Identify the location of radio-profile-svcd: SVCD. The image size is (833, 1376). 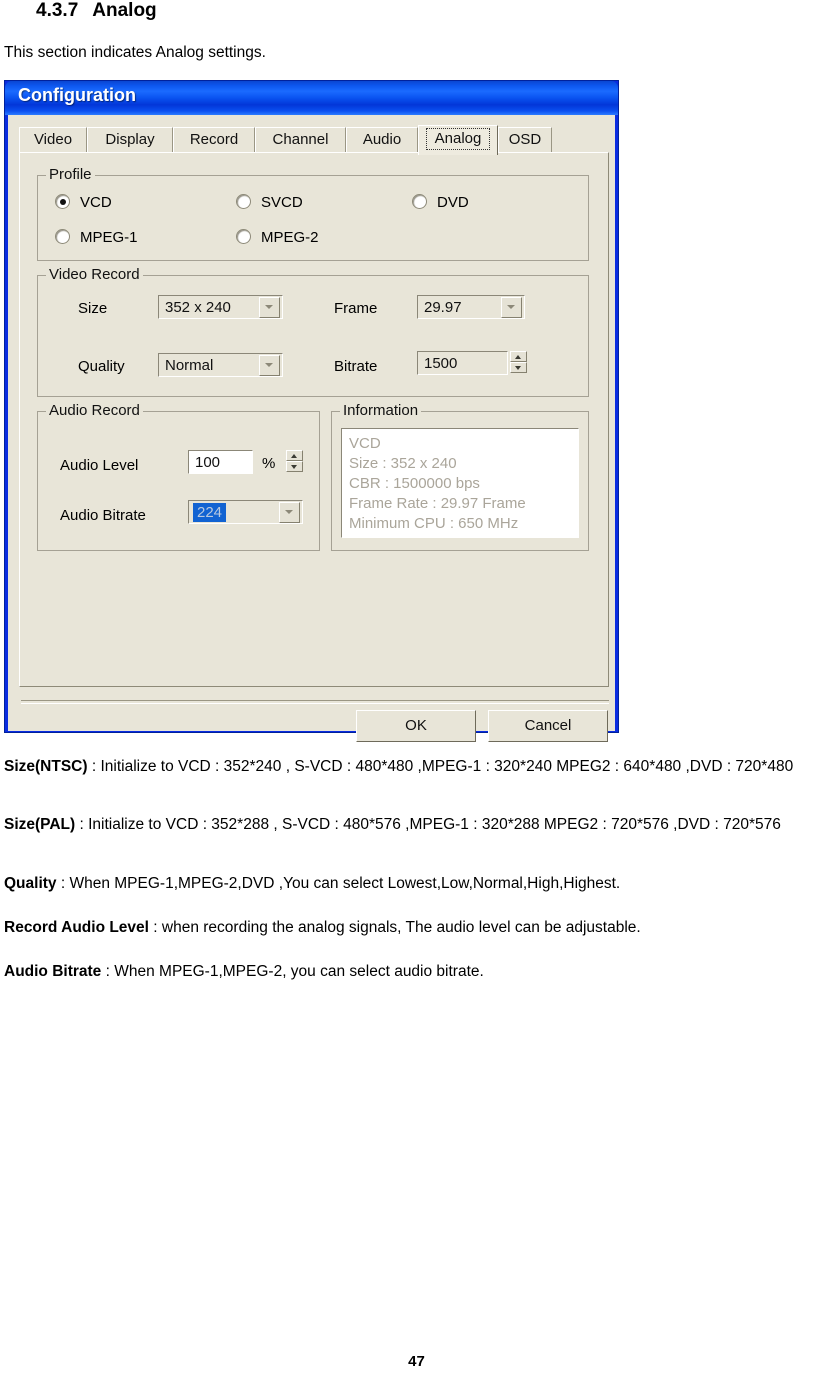
(269, 202).